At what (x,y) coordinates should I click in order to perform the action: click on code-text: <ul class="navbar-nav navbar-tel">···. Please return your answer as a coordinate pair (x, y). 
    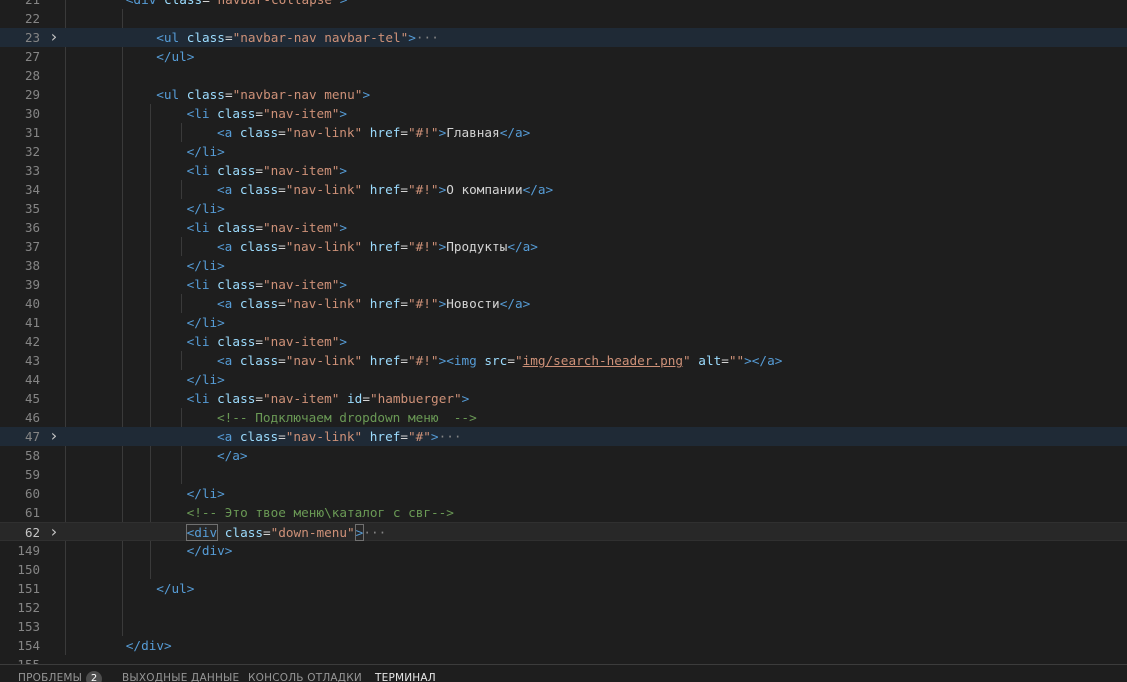
    Looking at the image, I should click on (297, 37).